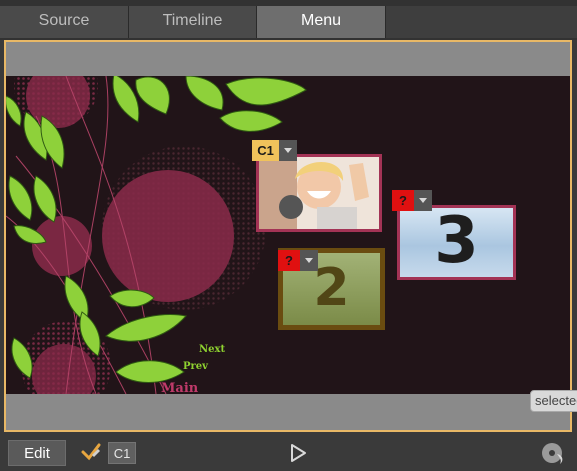 This screenshot has width=577, height=471. I want to click on tab-bar-filler, so click(481, 22).